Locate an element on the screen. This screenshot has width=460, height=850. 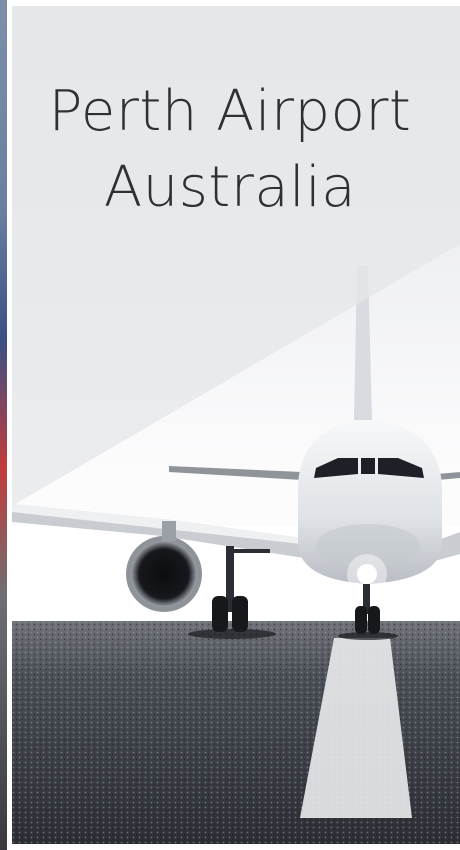
title-line-2: Australia is located at coordinates (230, 187).